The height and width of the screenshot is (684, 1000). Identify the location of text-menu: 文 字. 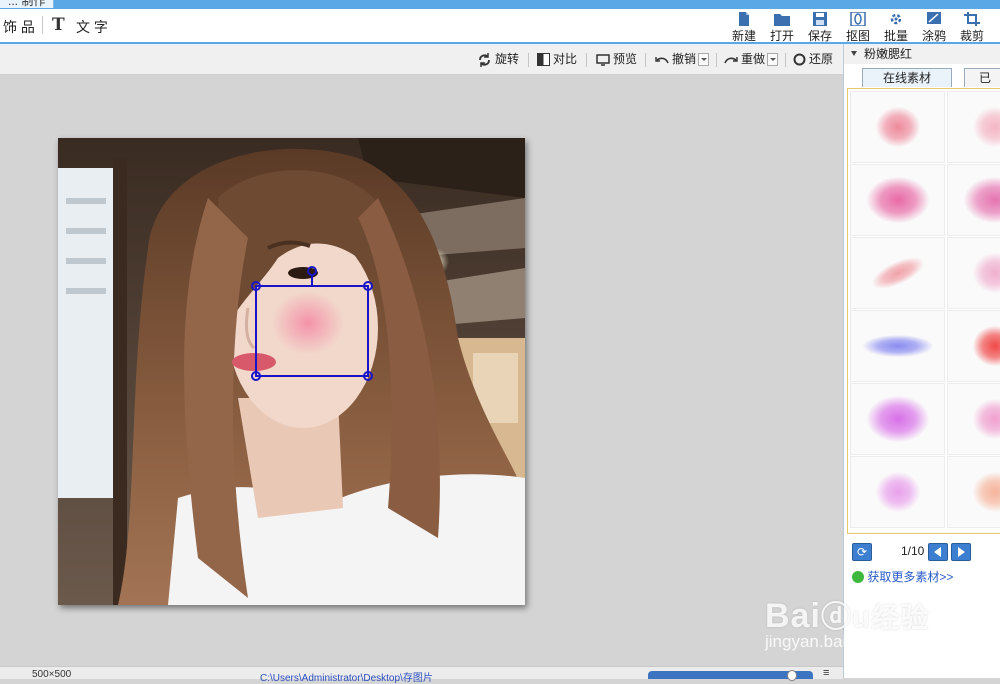
(92, 27).